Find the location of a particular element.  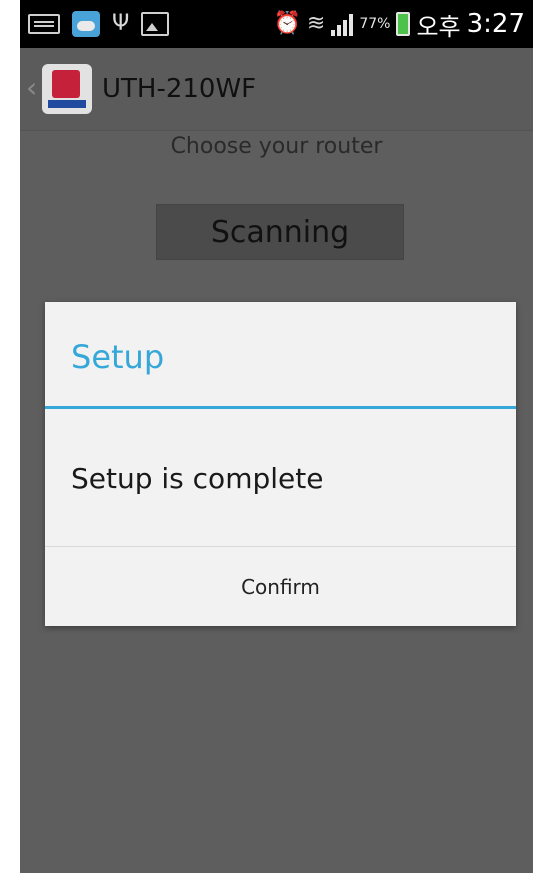

weather-icon is located at coordinates (86, 24).